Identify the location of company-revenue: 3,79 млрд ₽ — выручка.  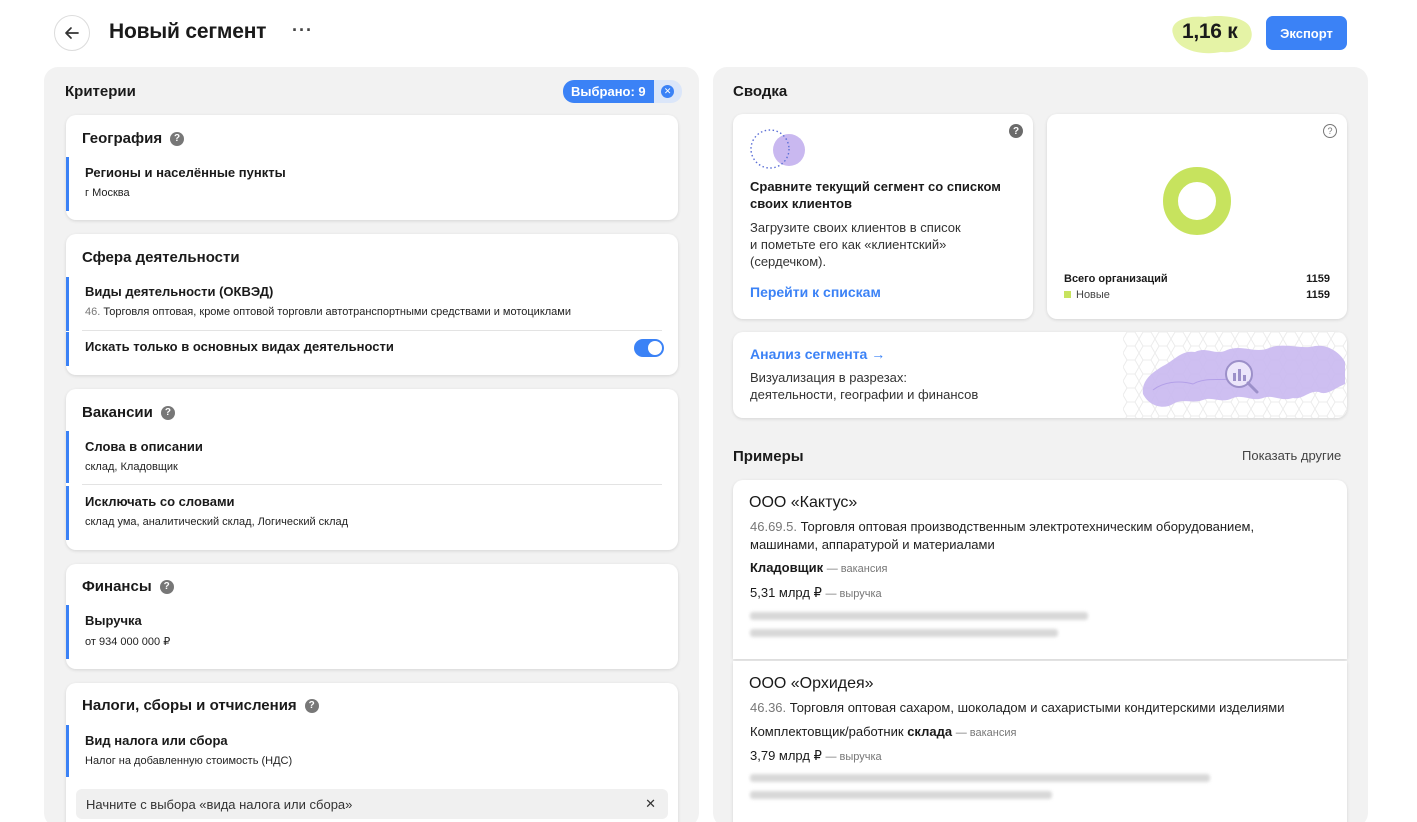
(816, 756).